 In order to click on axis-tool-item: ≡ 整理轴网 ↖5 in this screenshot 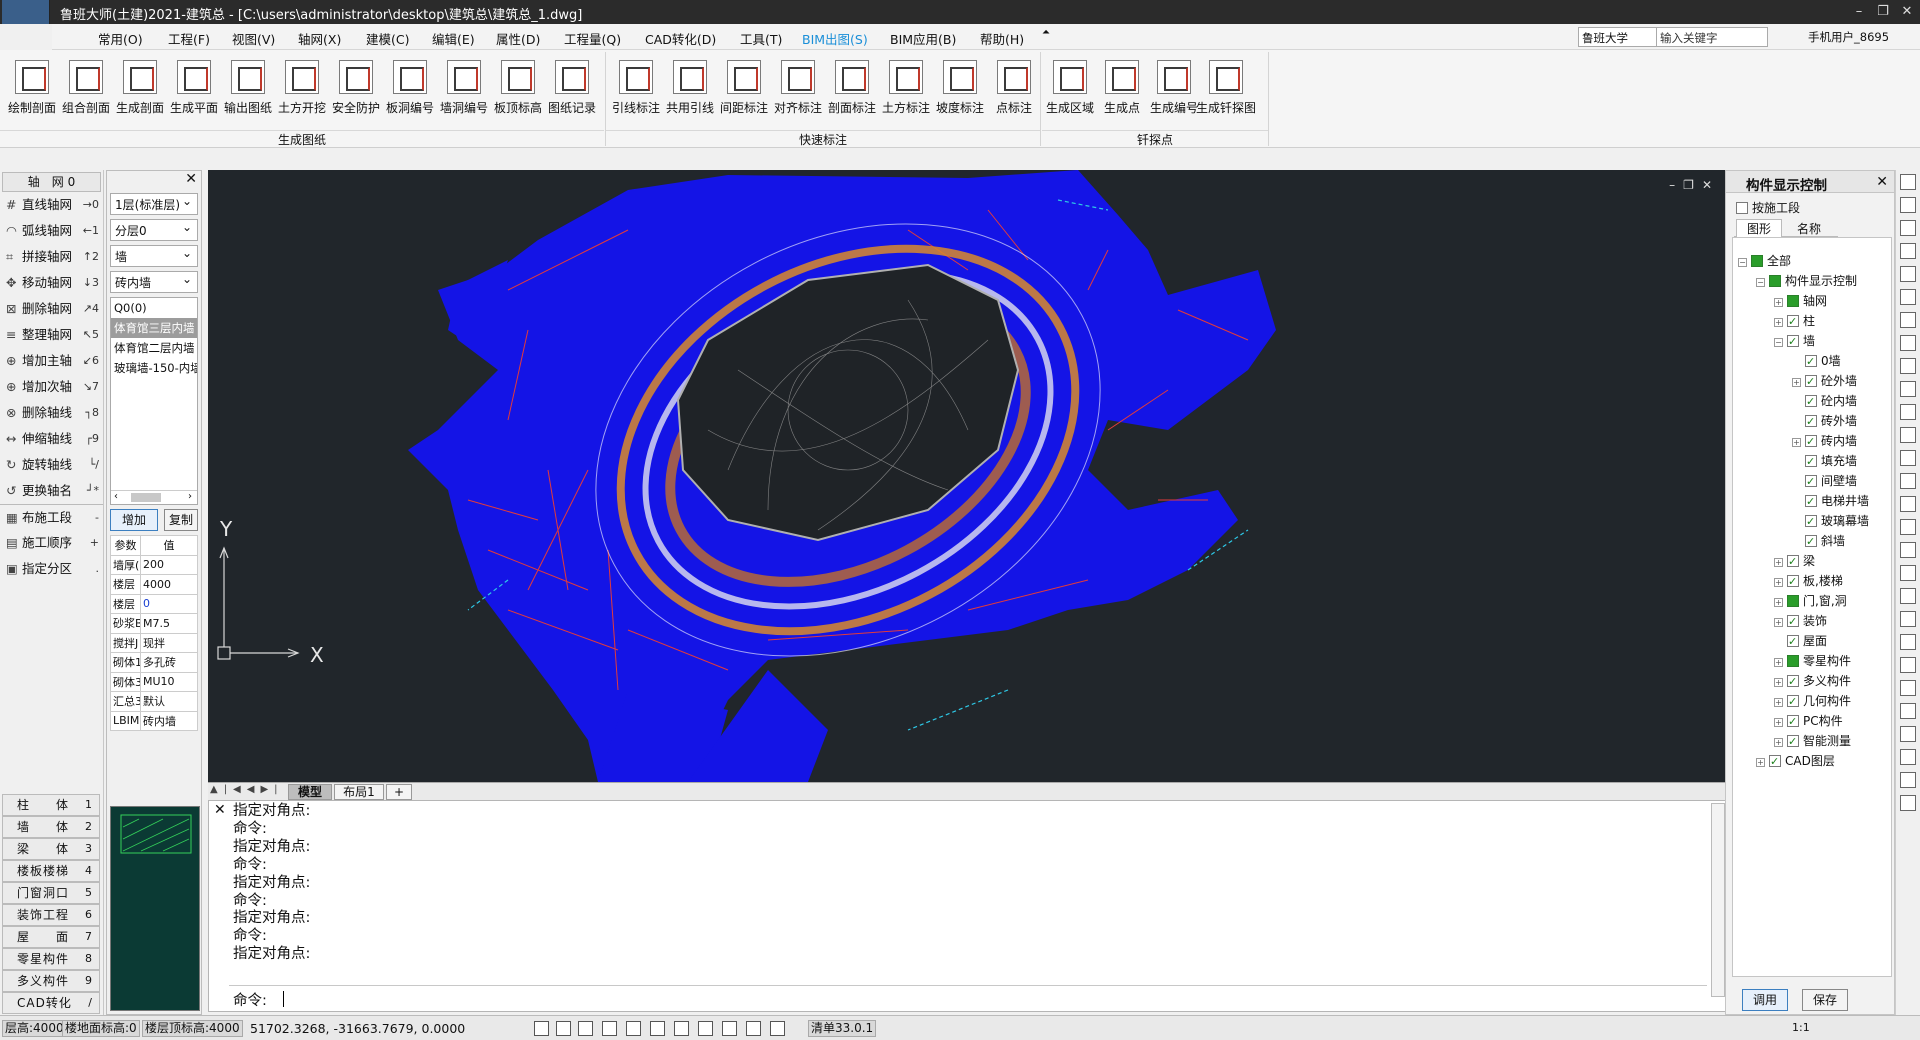, I will do `click(51, 335)`.